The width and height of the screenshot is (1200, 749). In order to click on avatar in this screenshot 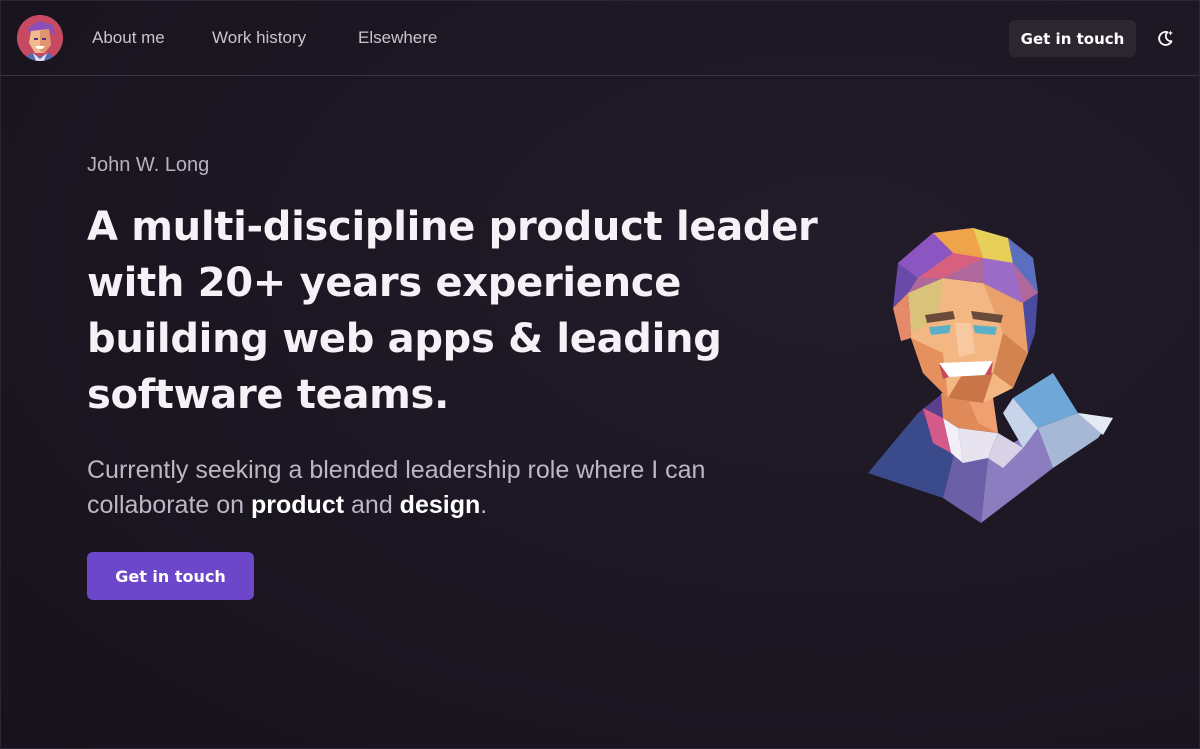, I will do `click(40, 38)`.